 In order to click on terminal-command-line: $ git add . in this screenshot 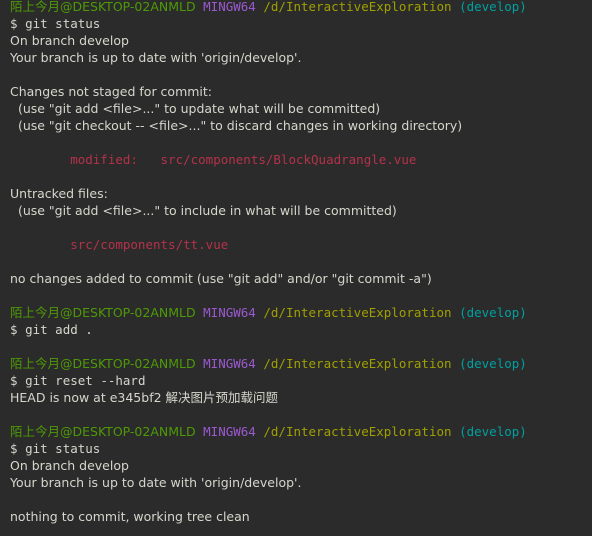, I will do `click(296, 329)`.